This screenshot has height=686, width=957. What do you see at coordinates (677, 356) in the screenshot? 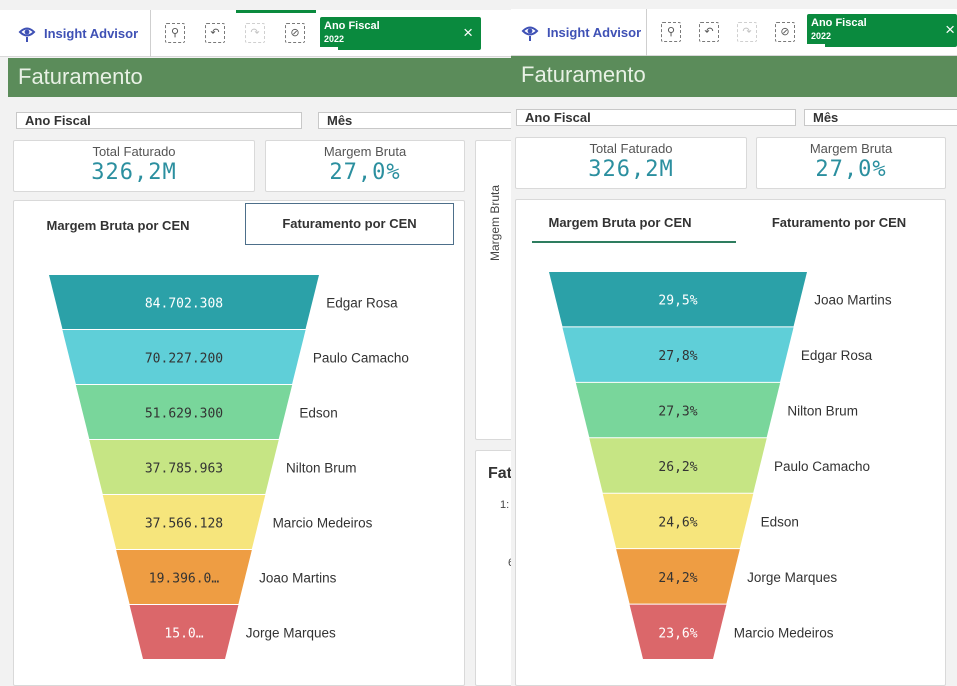
I see `funnel-value-label: 27,8%` at bounding box center [677, 356].